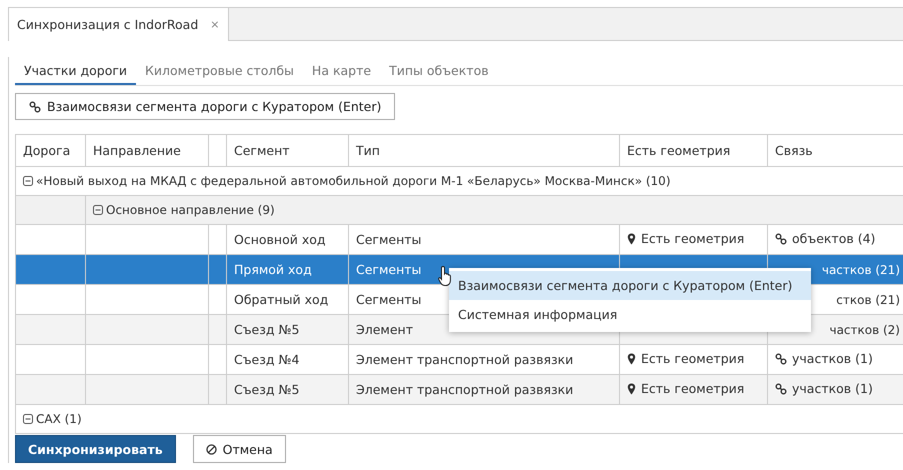 The image size is (903, 470). What do you see at coordinates (694, 150) in the screenshot?
I see `column-header: Есть геометрия` at bounding box center [694, 150].